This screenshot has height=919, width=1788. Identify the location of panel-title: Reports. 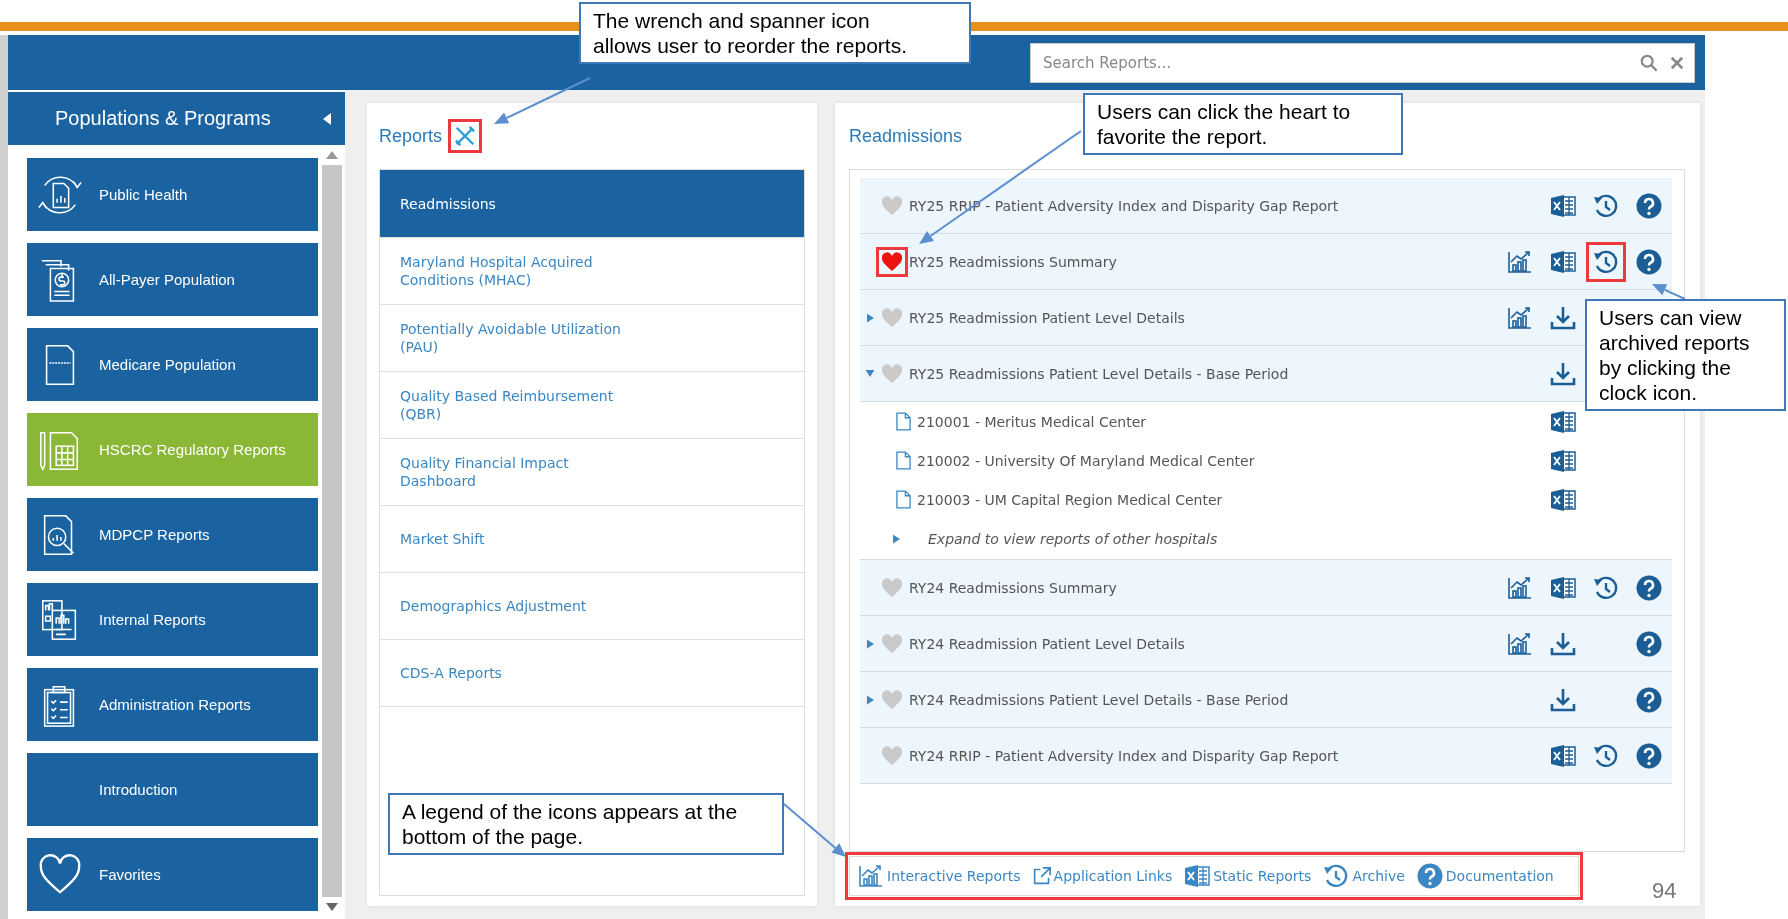
(411, 136).